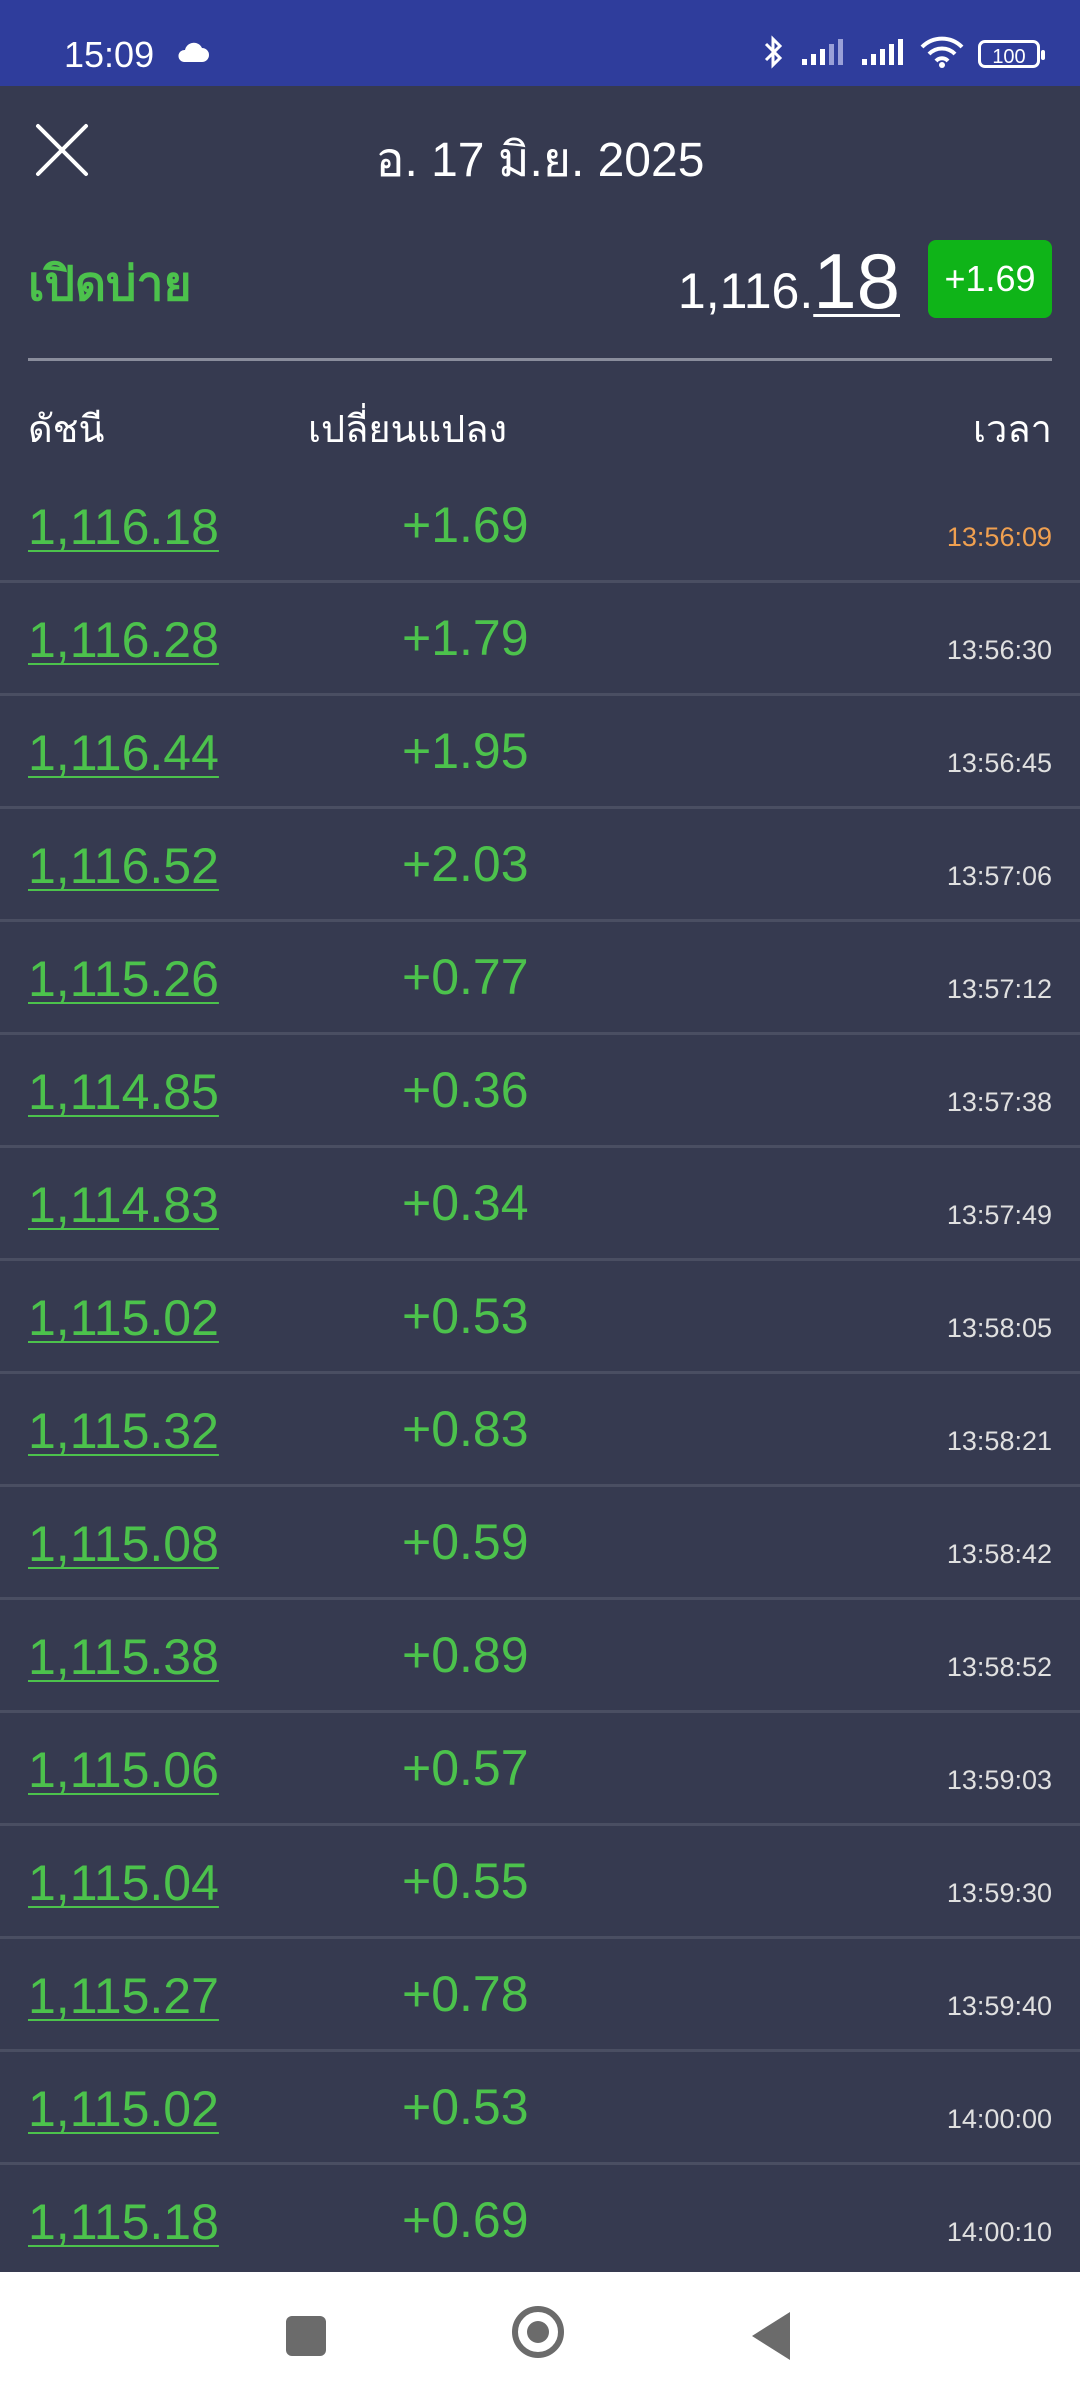 The width and height of the screenshot is (1080, 2400). Describe the element at coordinates (999, 1893) in the screenshot. I see `time-value: 13:59:30` at that location.